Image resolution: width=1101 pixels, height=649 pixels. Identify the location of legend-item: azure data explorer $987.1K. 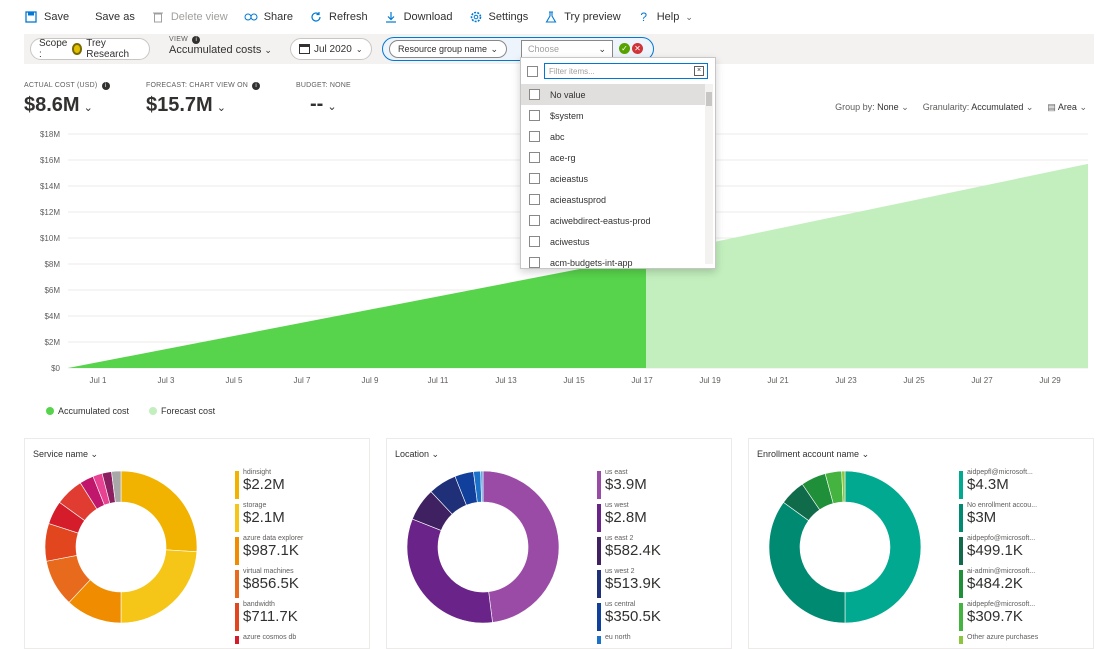
(269, 551).